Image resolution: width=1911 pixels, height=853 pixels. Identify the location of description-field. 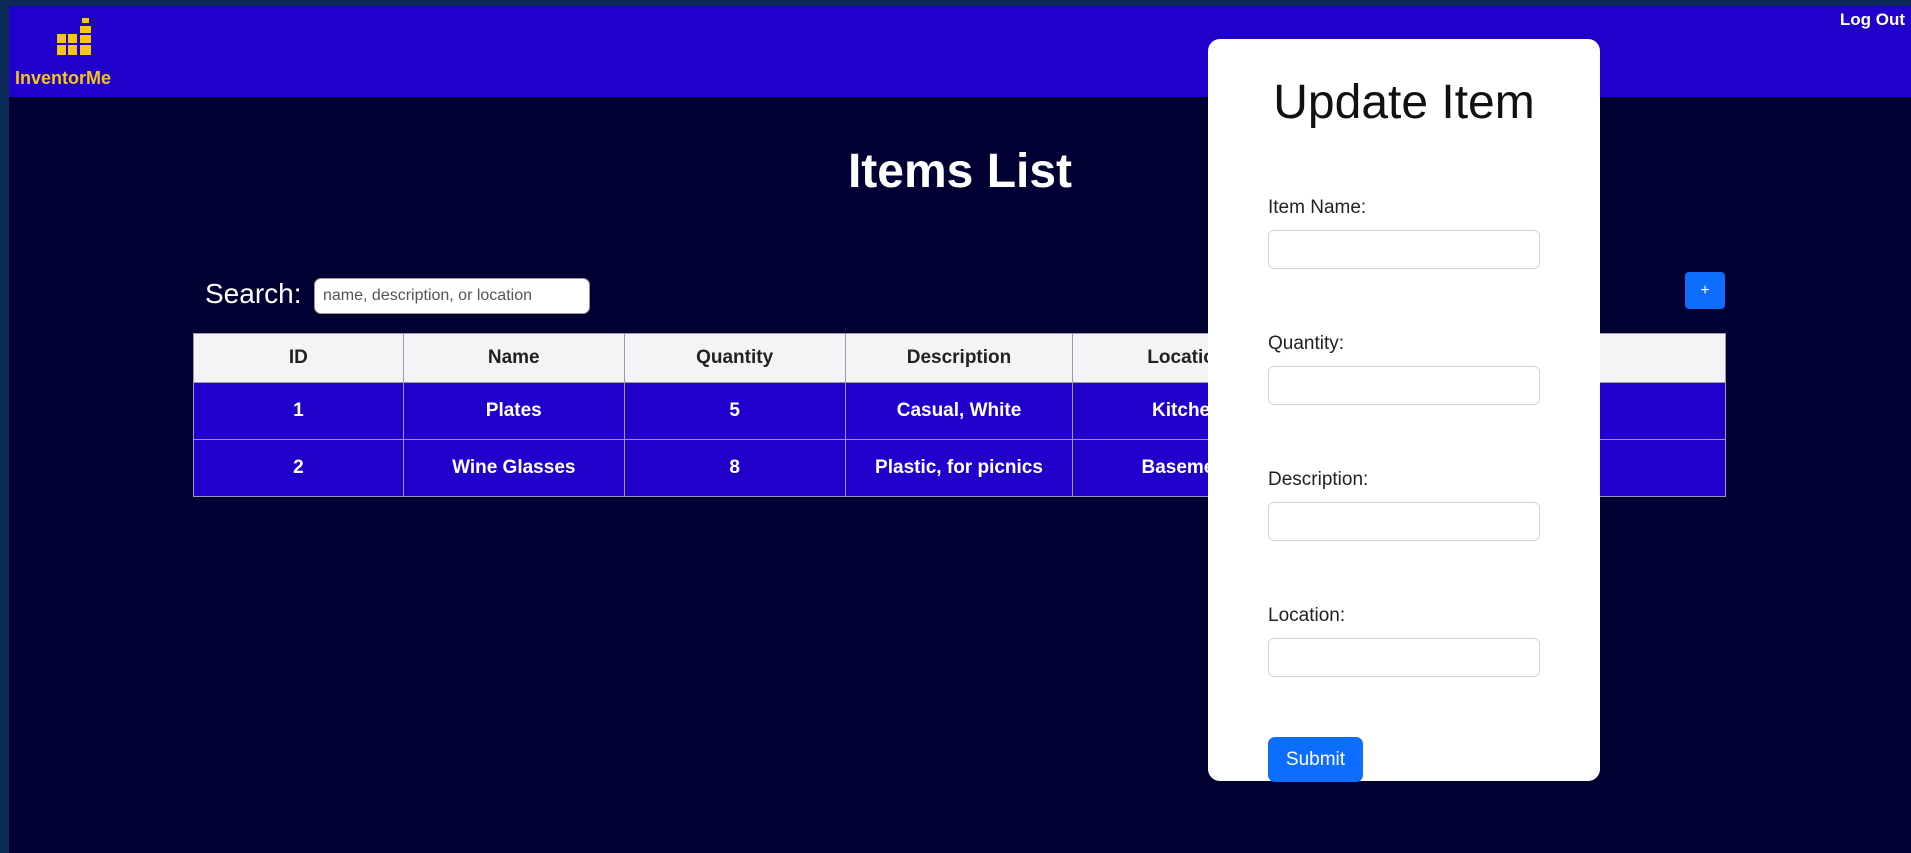
(1404, 521).